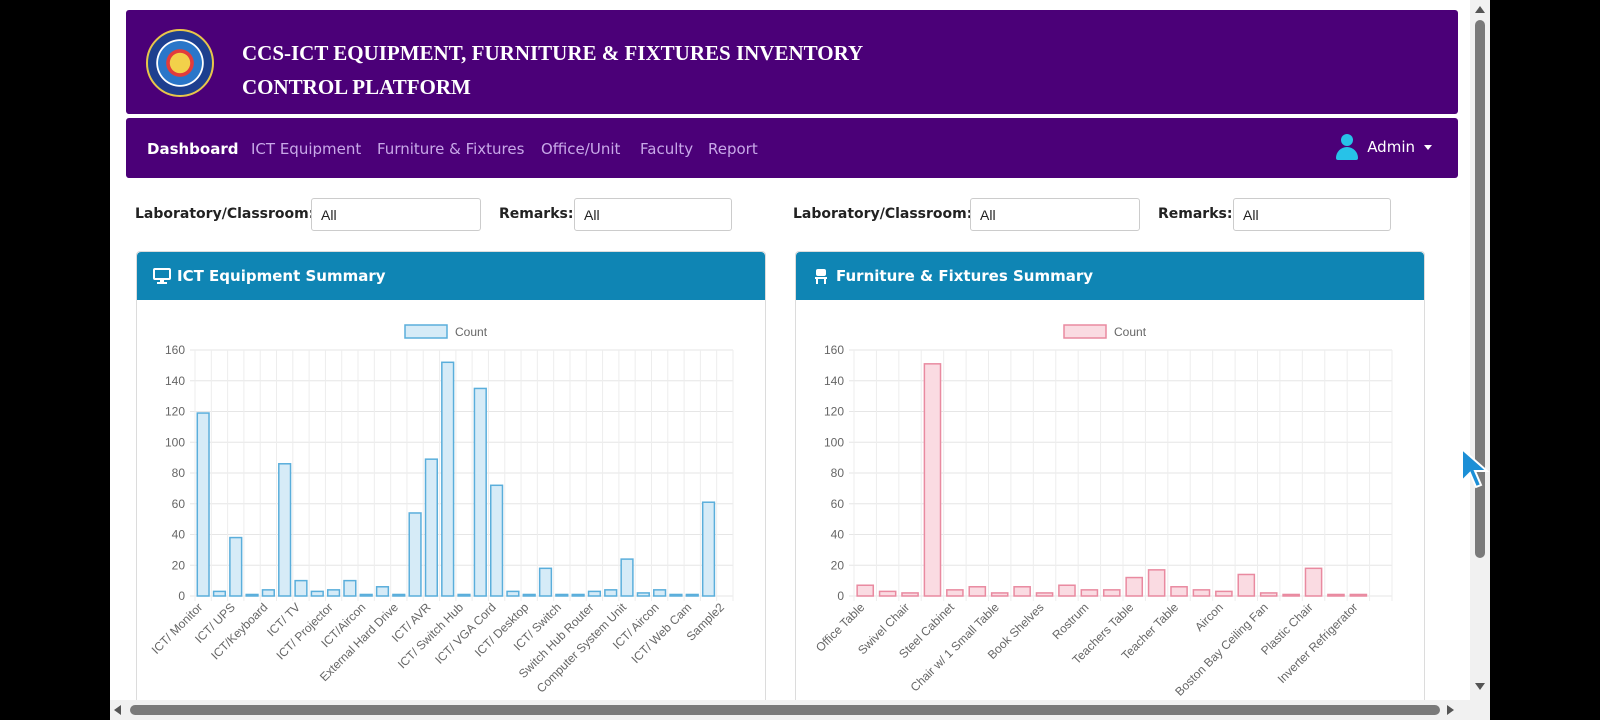 The image size is (1600, 720). I want to click on nav-ict-equipment: ICT Equipment, so click(306, 149).